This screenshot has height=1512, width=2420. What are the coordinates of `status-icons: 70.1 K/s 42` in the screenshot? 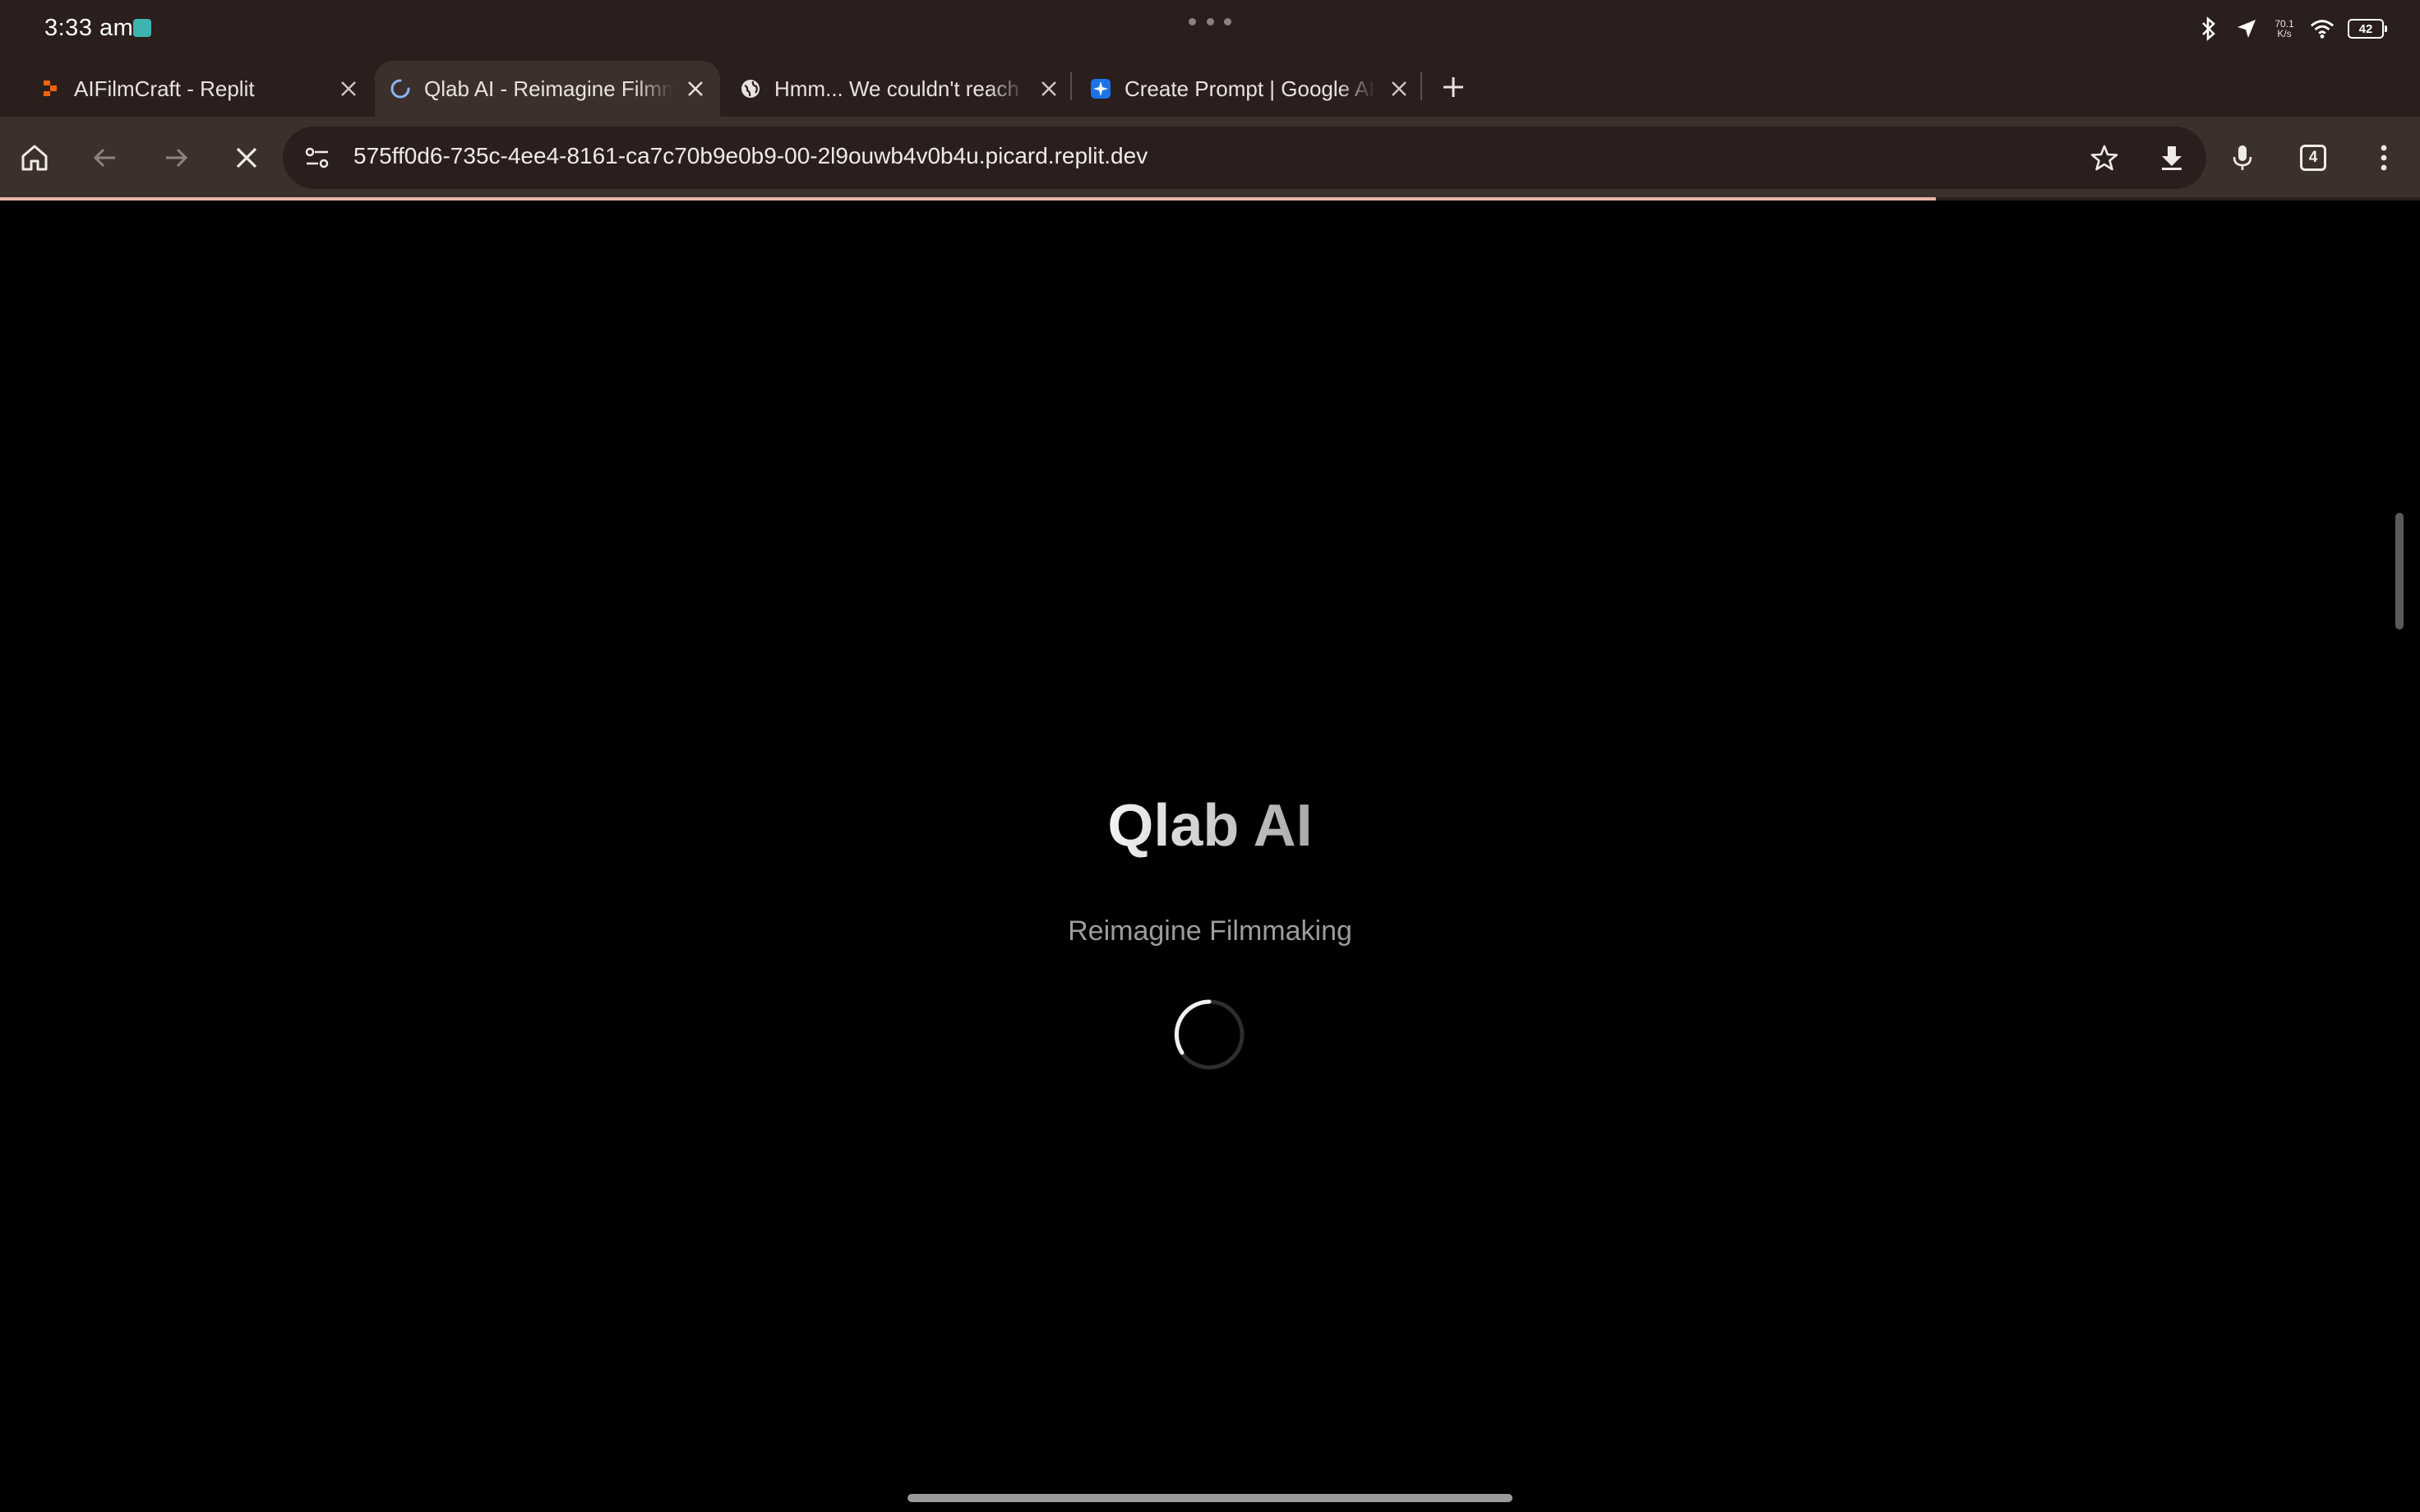 It's located at (2291, 29).